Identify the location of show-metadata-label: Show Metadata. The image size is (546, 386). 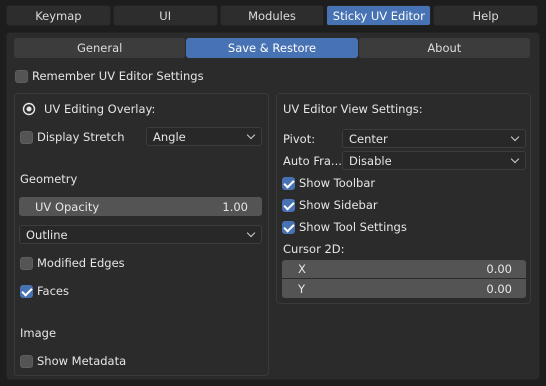
(82, 361).